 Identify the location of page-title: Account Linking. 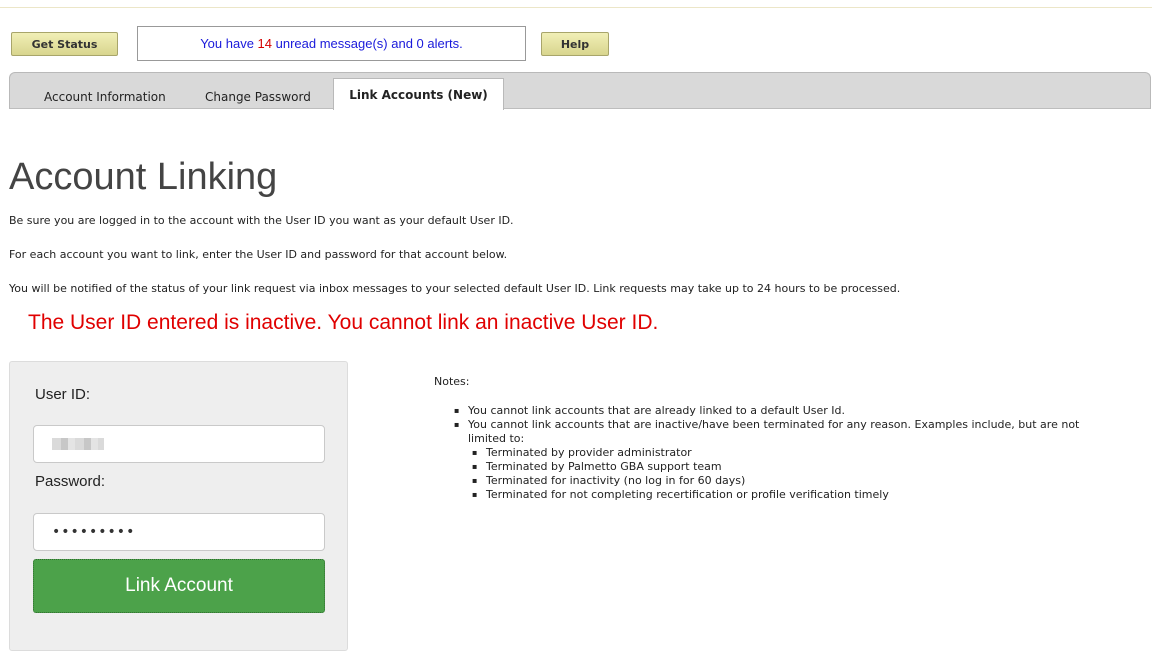
(143, 177).